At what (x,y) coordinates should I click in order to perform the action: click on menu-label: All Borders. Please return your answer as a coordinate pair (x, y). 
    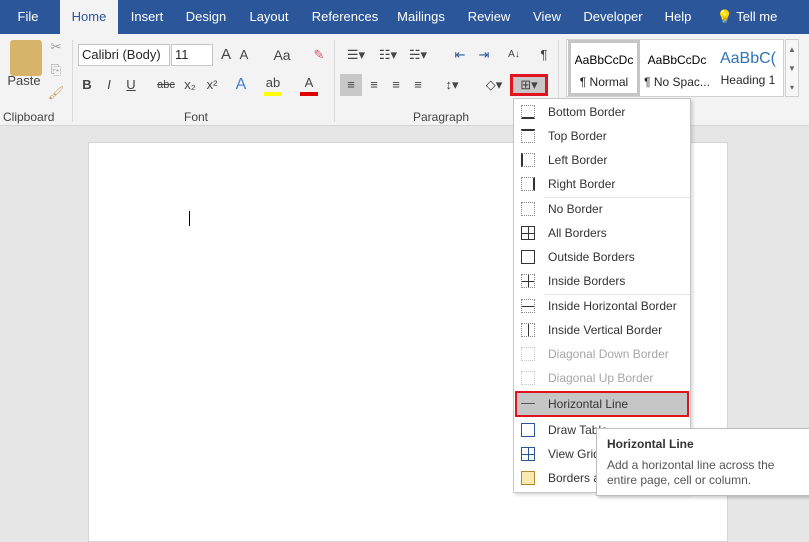
    Looking at the image, I should click on (577, 233).